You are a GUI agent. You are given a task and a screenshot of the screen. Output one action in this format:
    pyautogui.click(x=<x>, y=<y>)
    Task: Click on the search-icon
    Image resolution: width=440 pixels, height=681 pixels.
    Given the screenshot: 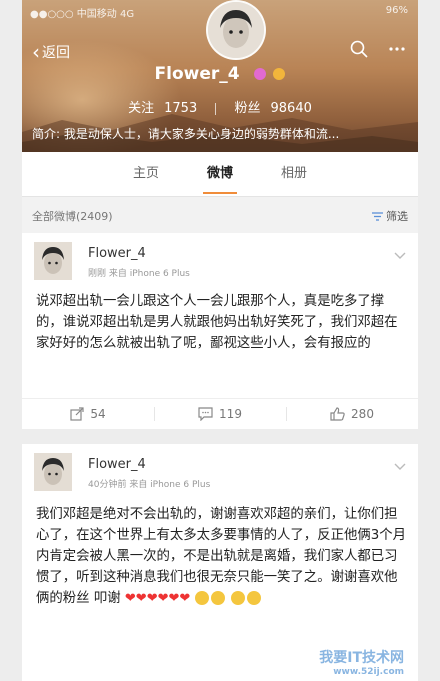 What is the action you would take?
    pyautogui.click(x=359, y=49)
    